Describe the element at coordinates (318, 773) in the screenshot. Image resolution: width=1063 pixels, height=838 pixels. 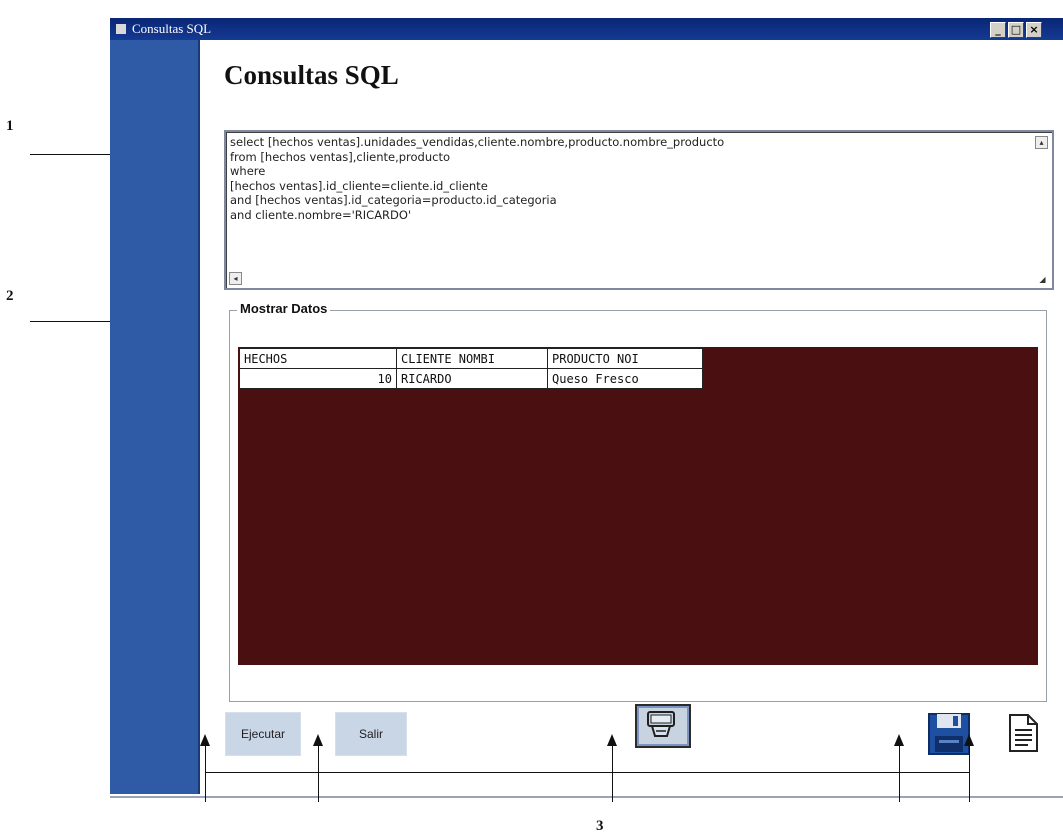
I see `annotation-line-3b` at that location.